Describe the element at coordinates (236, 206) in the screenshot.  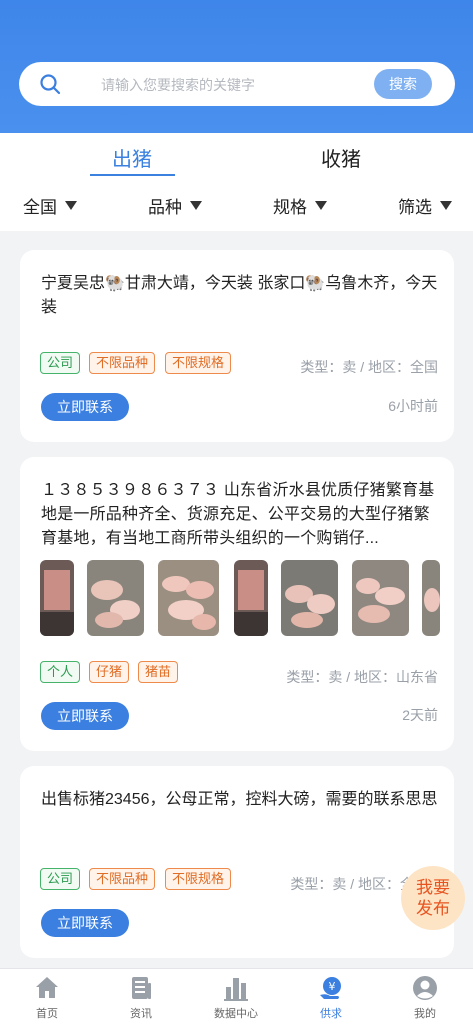
I see `filter-bar: 全国 品种 规格 筛选` at that location.